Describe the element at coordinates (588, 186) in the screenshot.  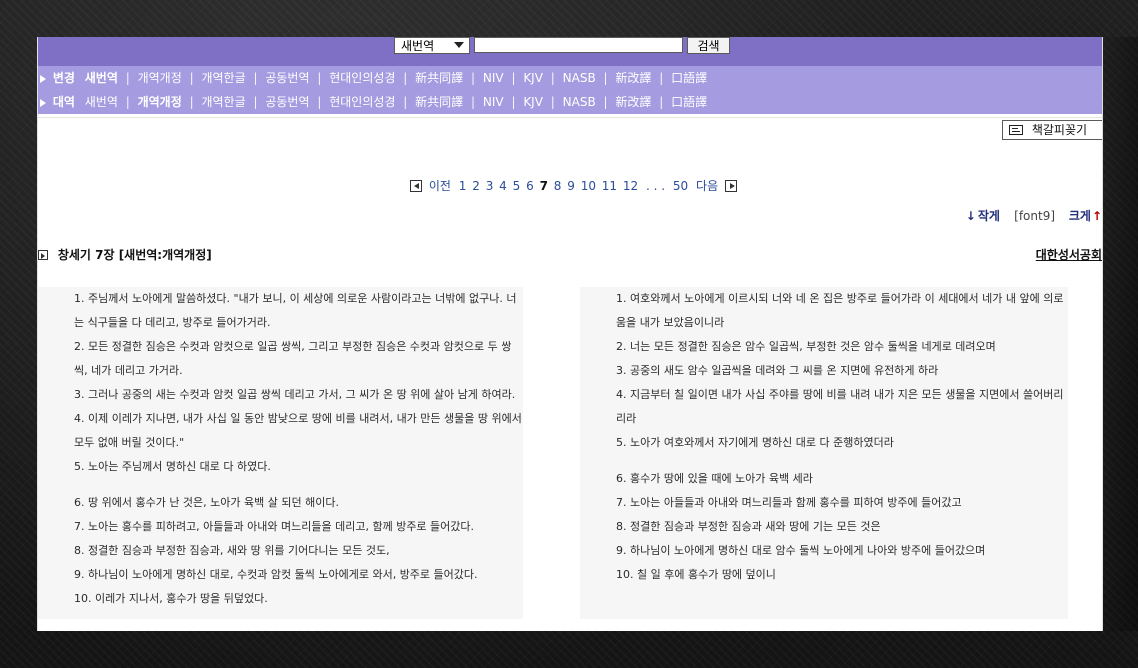
I see `page-link-10: 10` at that location.